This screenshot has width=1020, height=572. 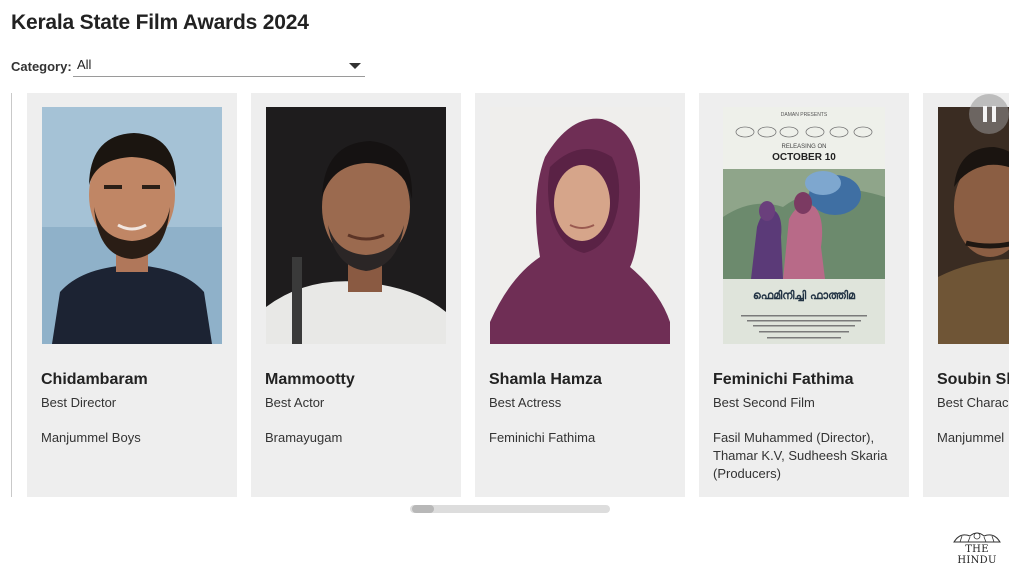 What do you see at coordinates (804, 157) in the screenshot?
I see `poster-release-date: OCTOBER 10` at bounding box center [804, 157].